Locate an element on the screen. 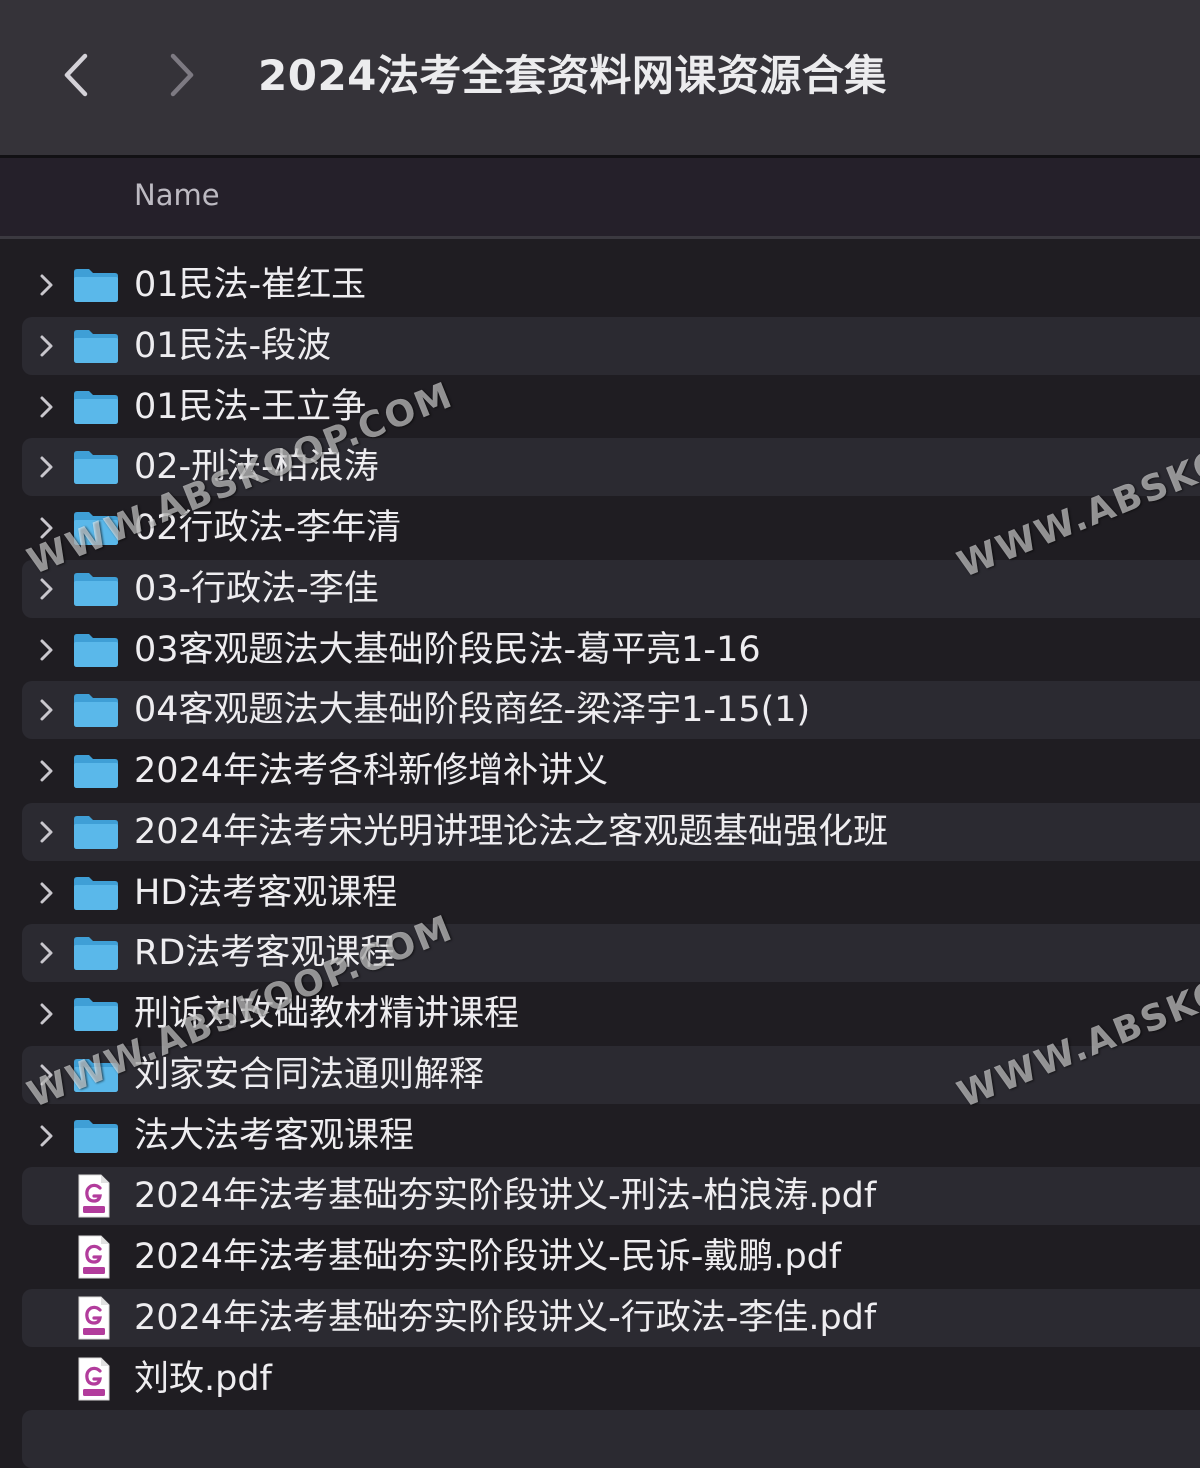  item-name: 2024年法考基础夯实阶段讲义-刑法-柏浪涛.pdf is located at coordinates (505, 1196).